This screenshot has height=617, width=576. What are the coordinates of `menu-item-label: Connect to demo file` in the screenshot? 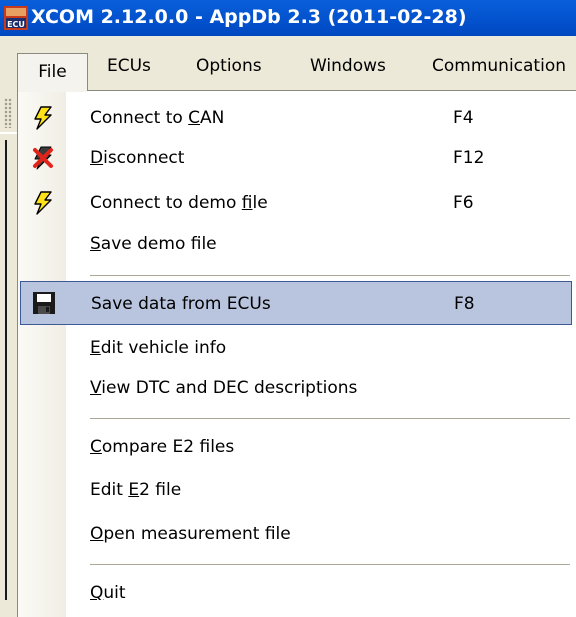 It's located at (179, 203).